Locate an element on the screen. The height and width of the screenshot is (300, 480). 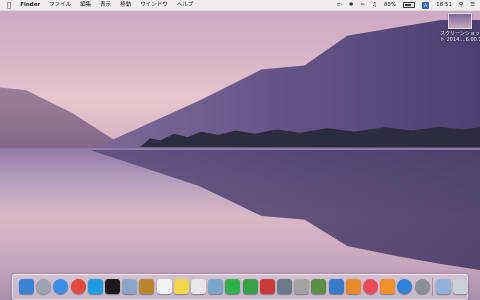
app-store-icon is located at coordinates (405, 286).